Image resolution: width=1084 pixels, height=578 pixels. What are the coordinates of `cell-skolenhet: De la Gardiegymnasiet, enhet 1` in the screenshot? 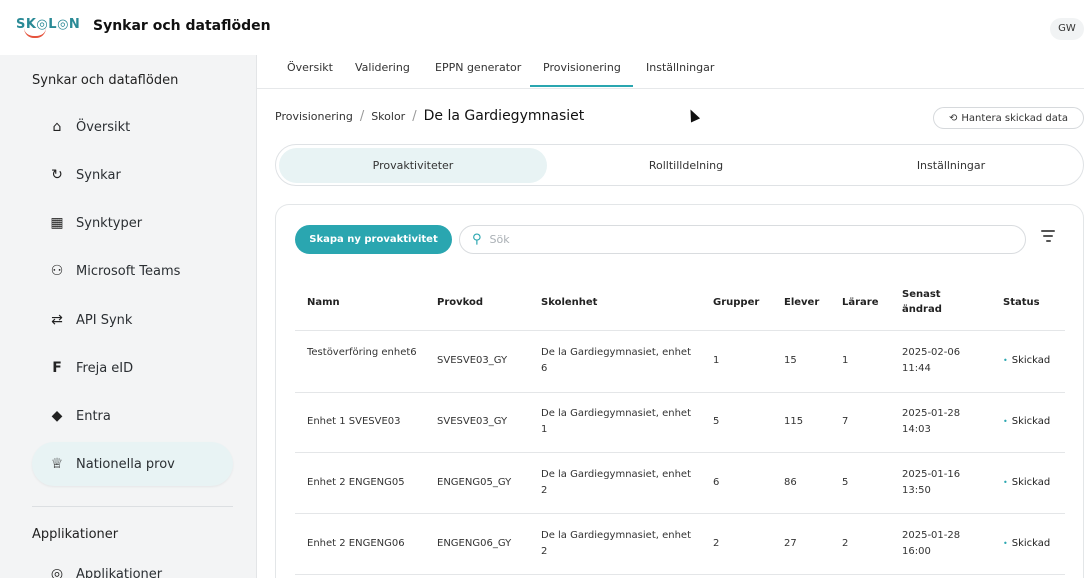 It's located at (616, 421).